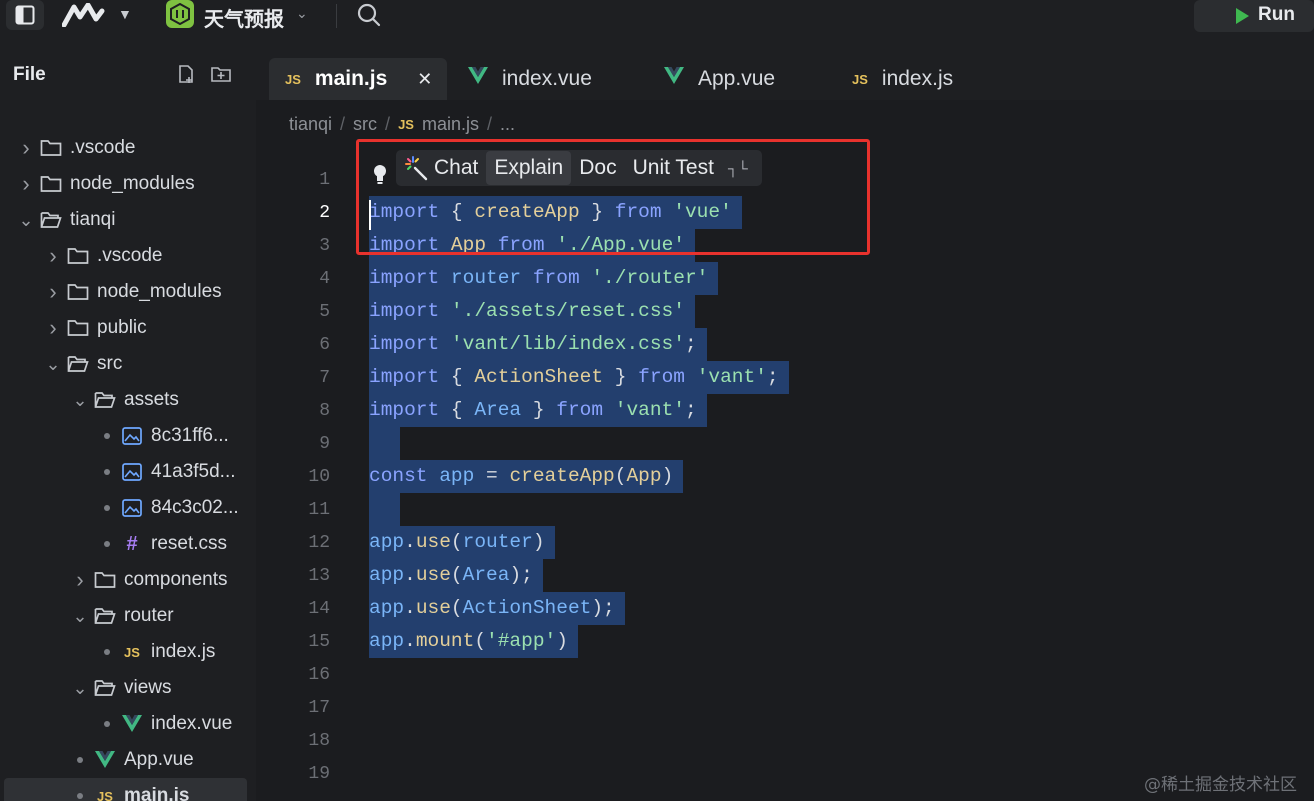 Image resolution: width=1314 pixels, height=801 pixels. What do you see at coordinates (324, 312) in the screenshot?
I see `line-number: 5` at bounding box center [324, 312].